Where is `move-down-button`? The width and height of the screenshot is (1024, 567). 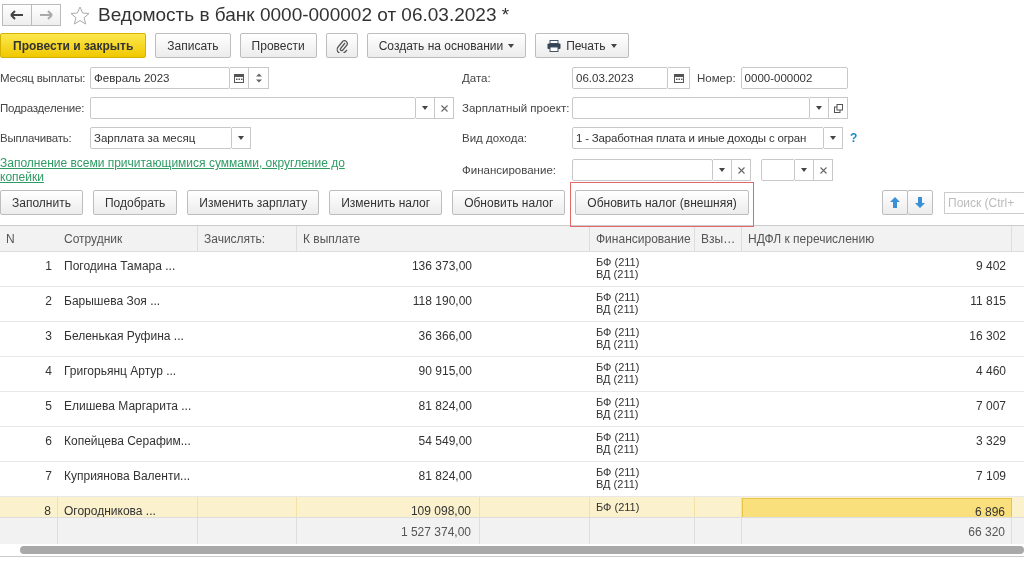
move-down-button is located at coordinates (920, 202).